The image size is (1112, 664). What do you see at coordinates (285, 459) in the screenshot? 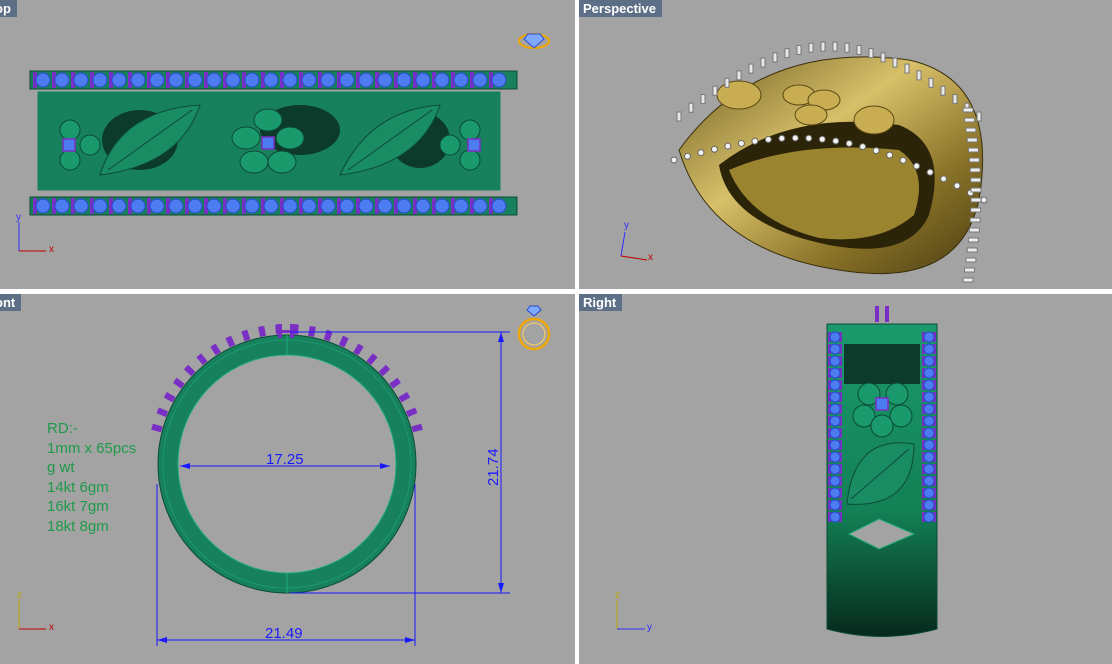
I see `dimension-inner-diameter: 17.25` at bounding box center [285, 459].